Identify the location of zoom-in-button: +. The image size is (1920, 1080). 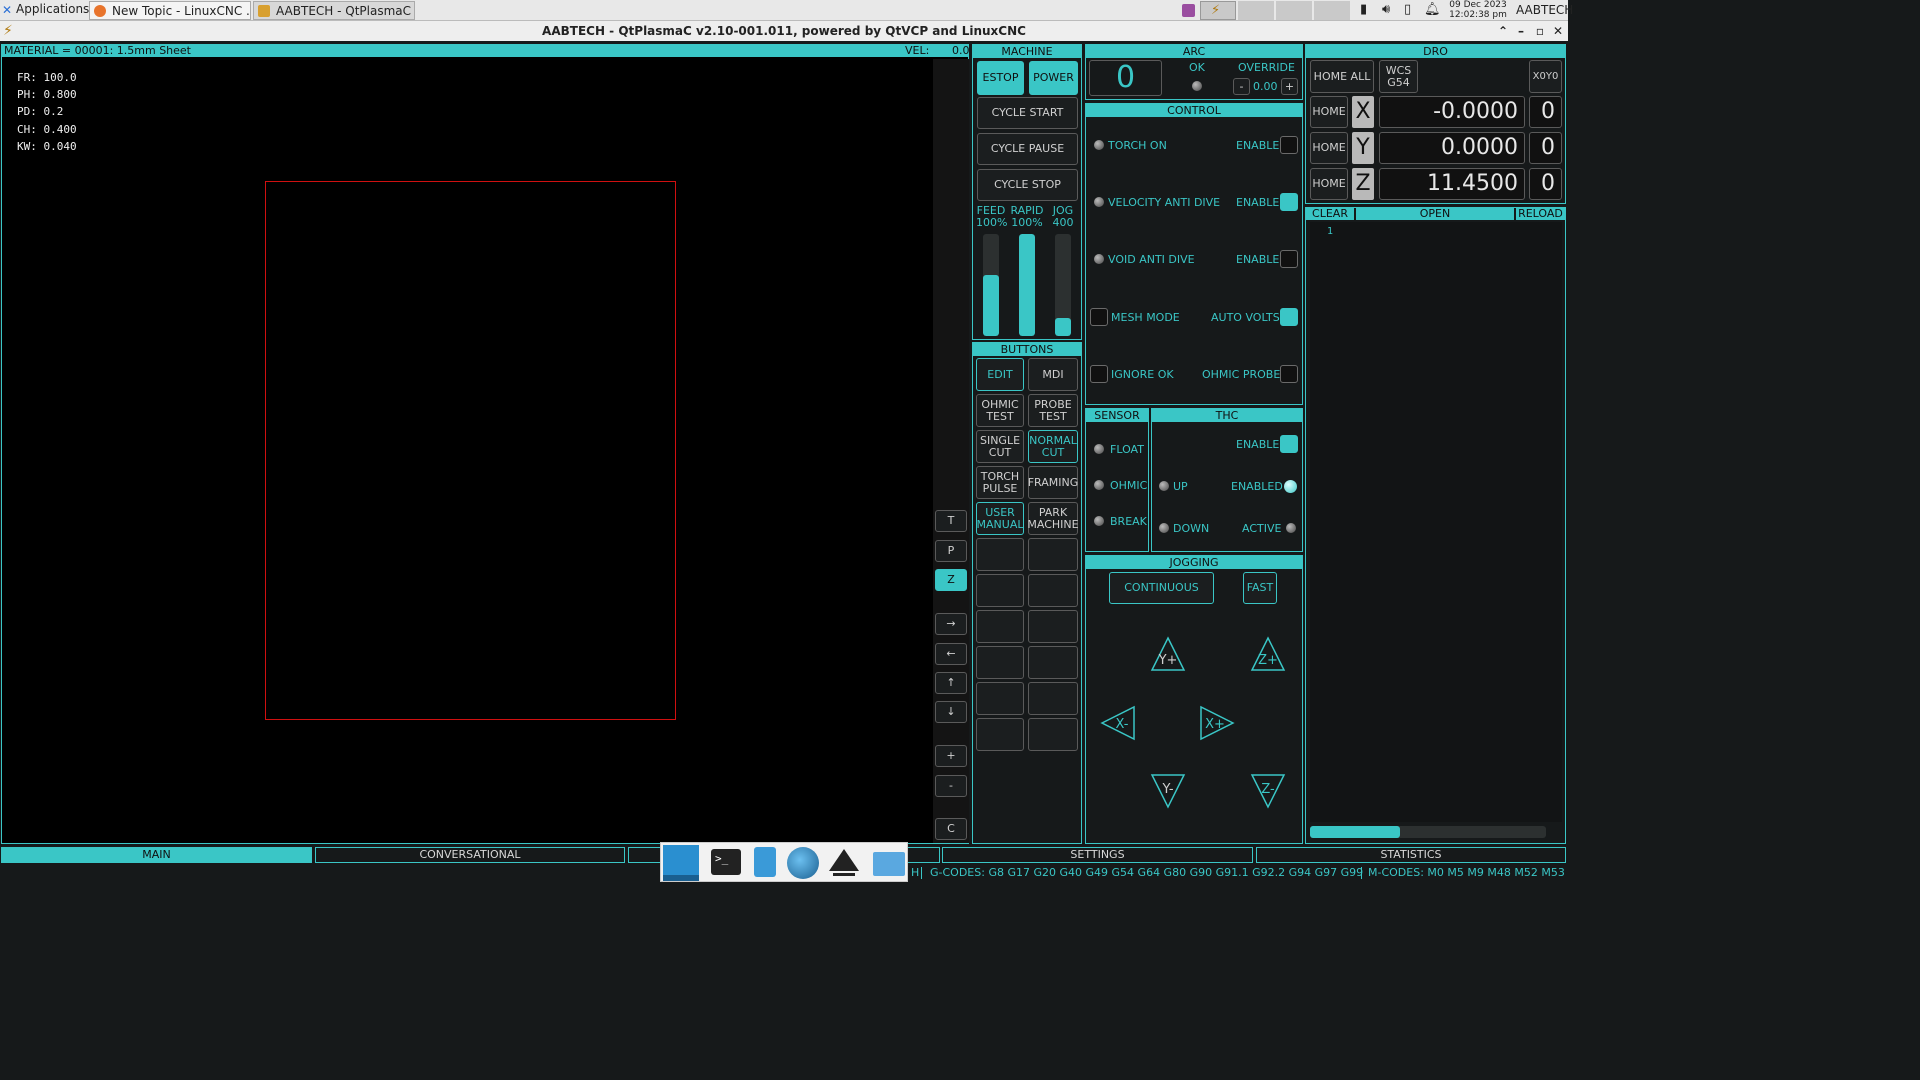
(951, 756).